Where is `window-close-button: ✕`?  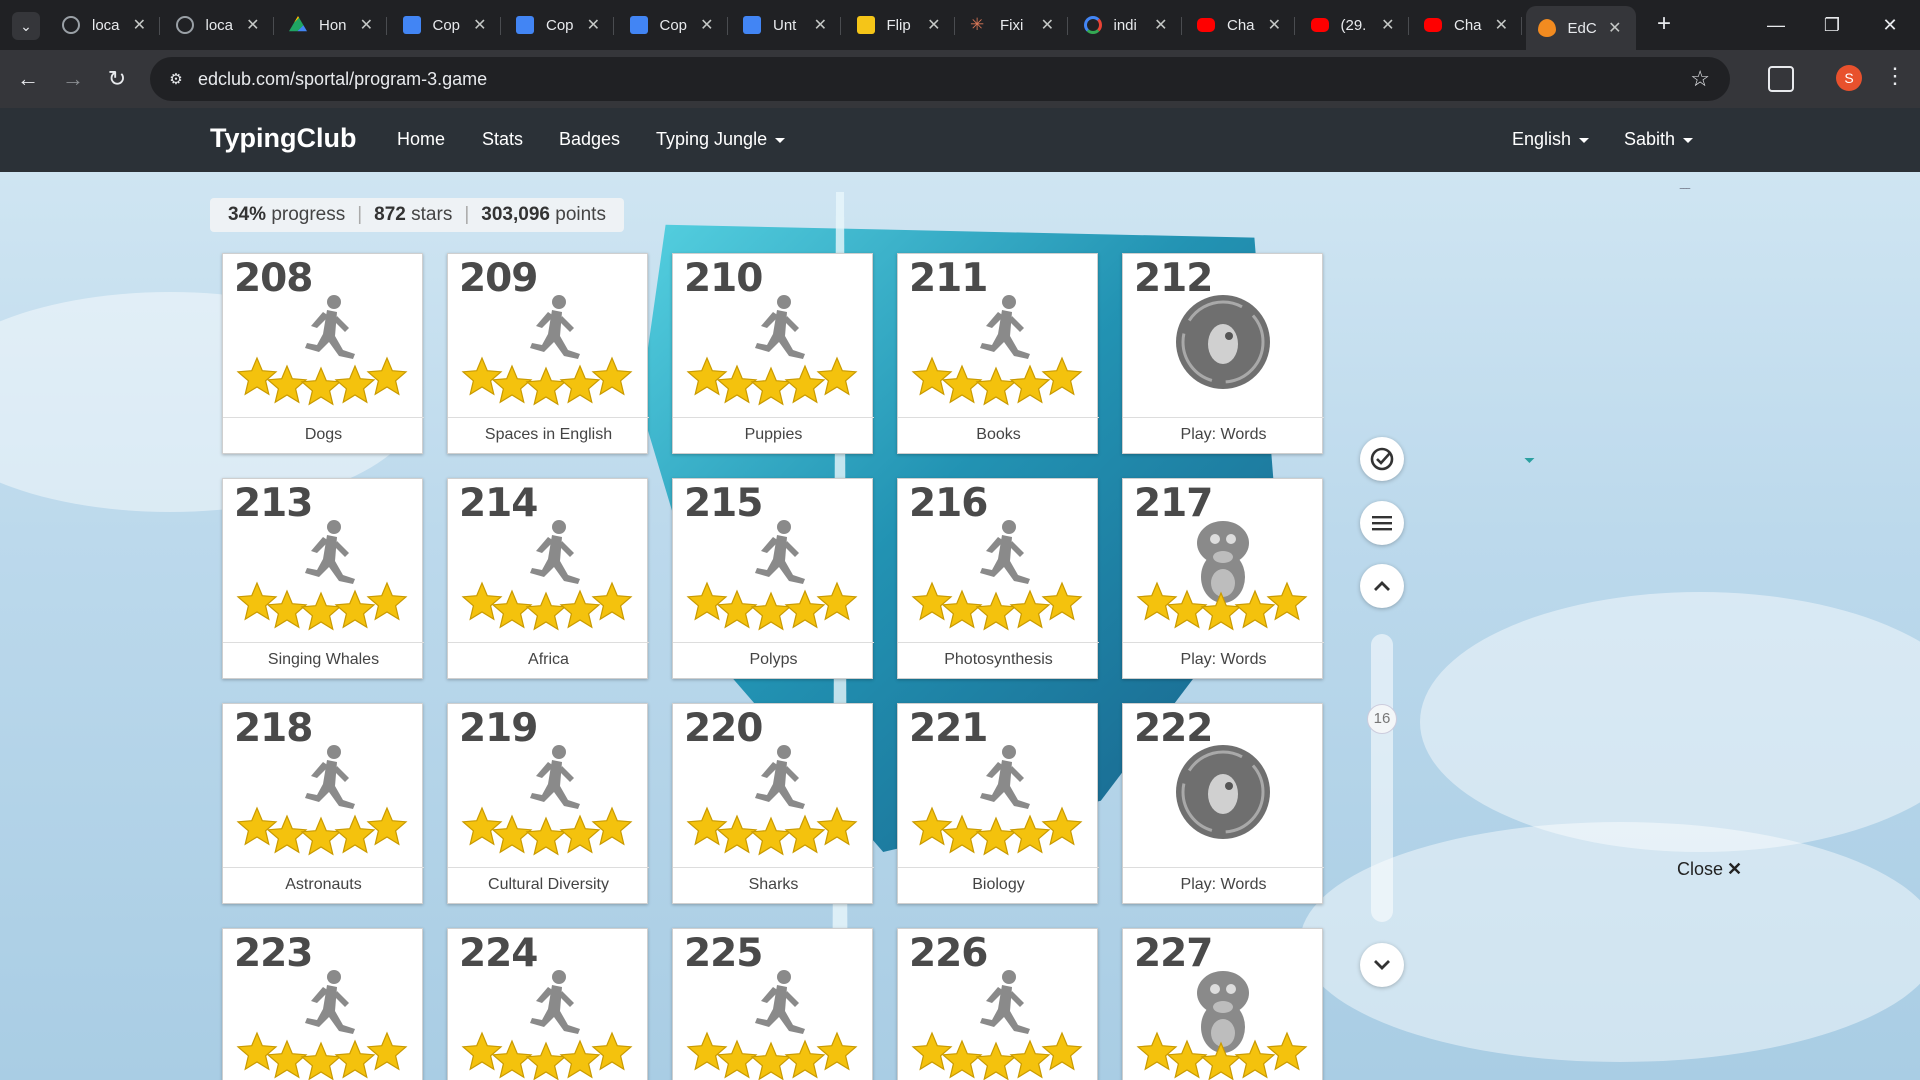 window-close-button: ✕ is located at coordinates (1890, 25).